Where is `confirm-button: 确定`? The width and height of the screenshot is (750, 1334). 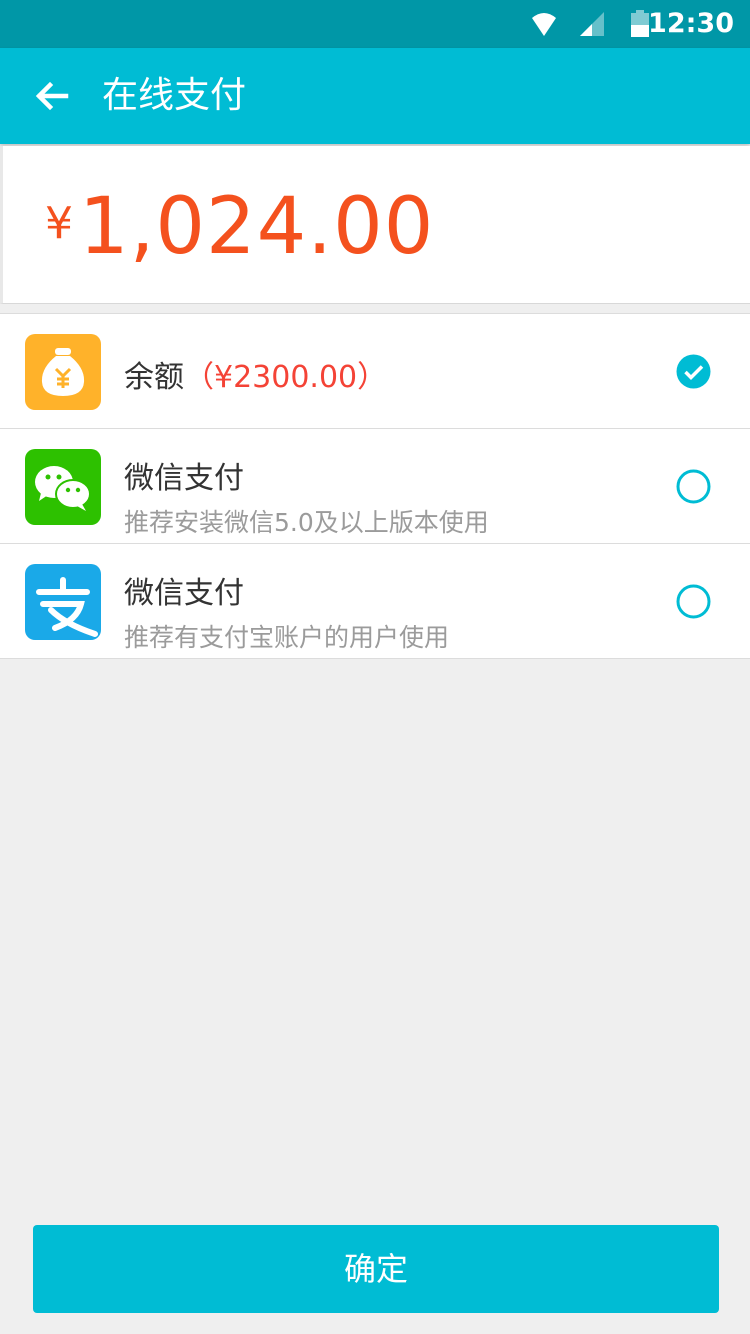 confirm-button: 确定 is located at coordinates (376, 1269).